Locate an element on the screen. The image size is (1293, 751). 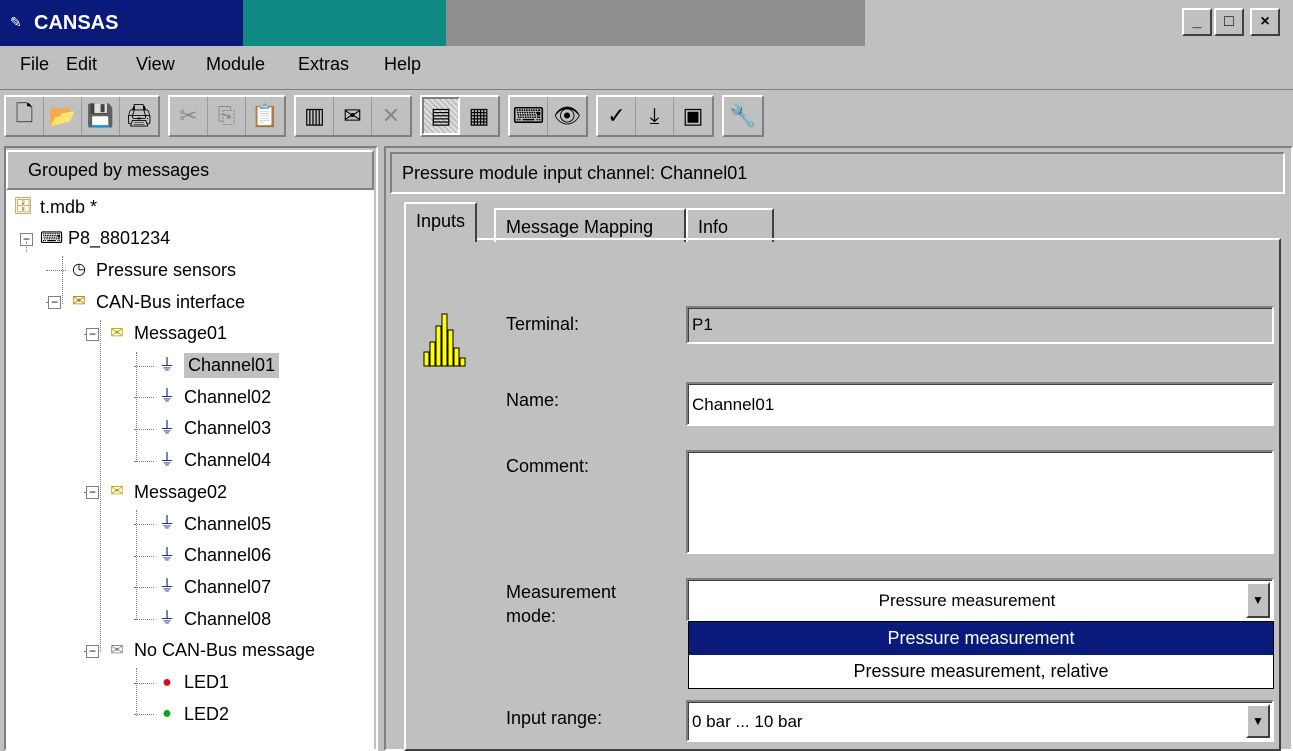
toolbar-group: ✂ ⎘ 📋 is located at coordinates (227, 116).